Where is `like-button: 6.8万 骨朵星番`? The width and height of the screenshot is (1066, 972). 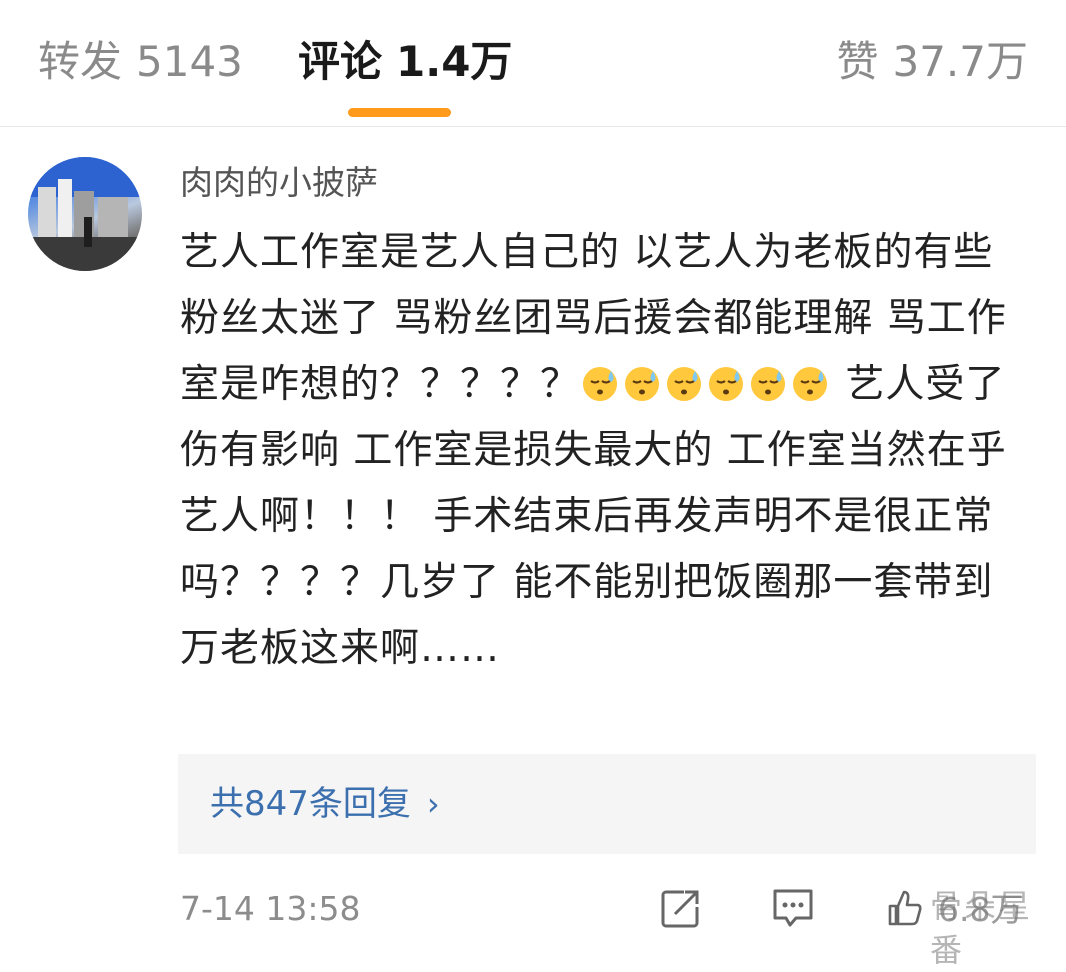 like-button: 6.8万 骨朵星番 is located at coordinates (963, 925).